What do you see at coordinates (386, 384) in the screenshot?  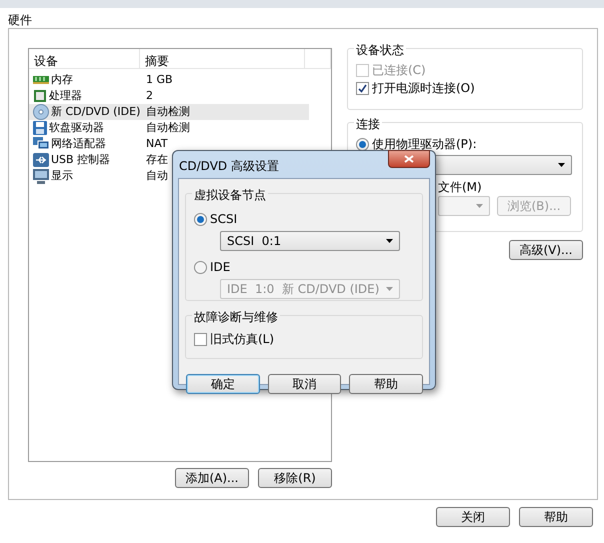 I see `dialog-button: 帮助` at bounding box center [386, 384].